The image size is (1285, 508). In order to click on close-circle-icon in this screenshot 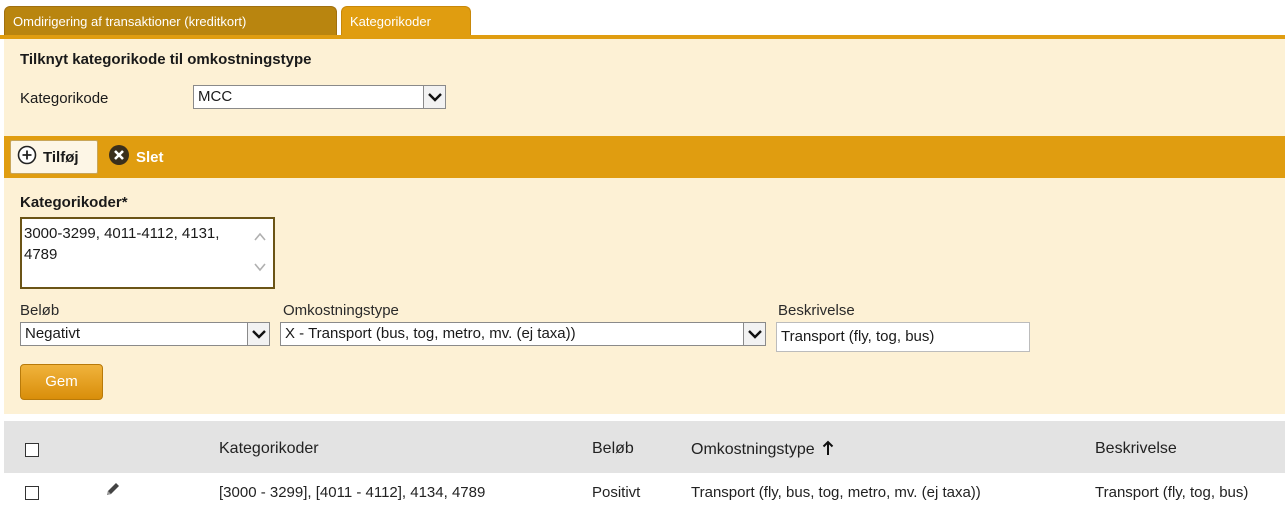, I will do `click(119, 157)`.